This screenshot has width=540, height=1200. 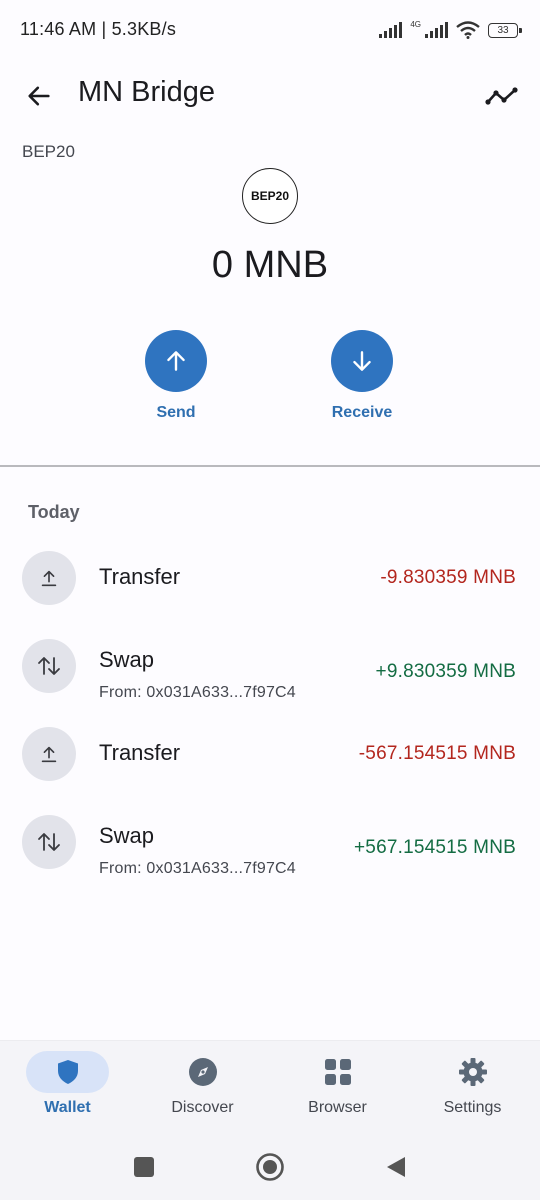 I want to click on send-label: Send, so click(x=176, y=412).